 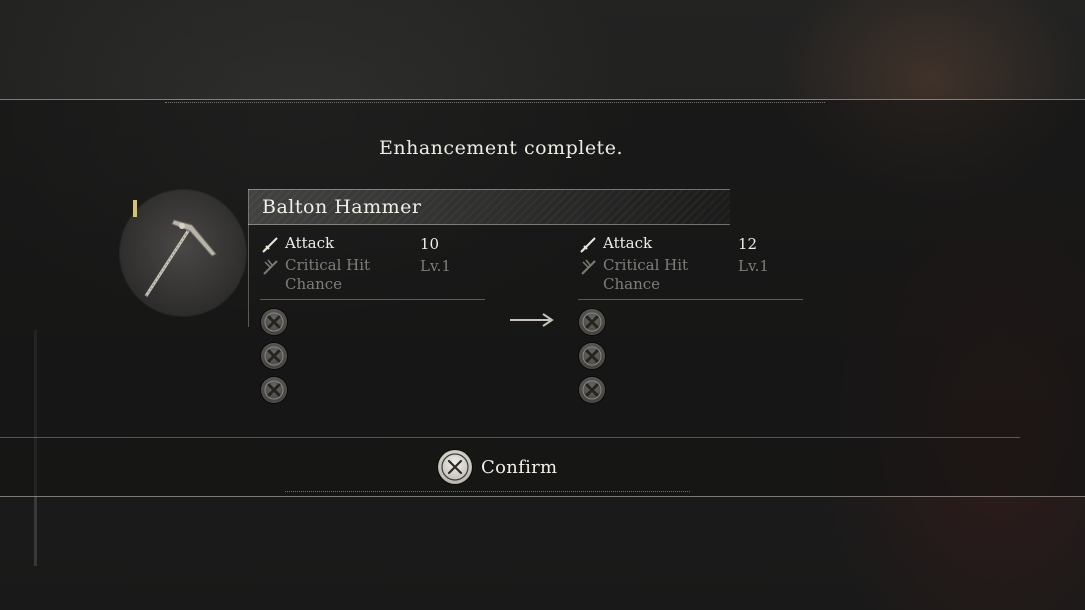 I want to click on item-name: Balton Hammer, so click(x=342, y=207).